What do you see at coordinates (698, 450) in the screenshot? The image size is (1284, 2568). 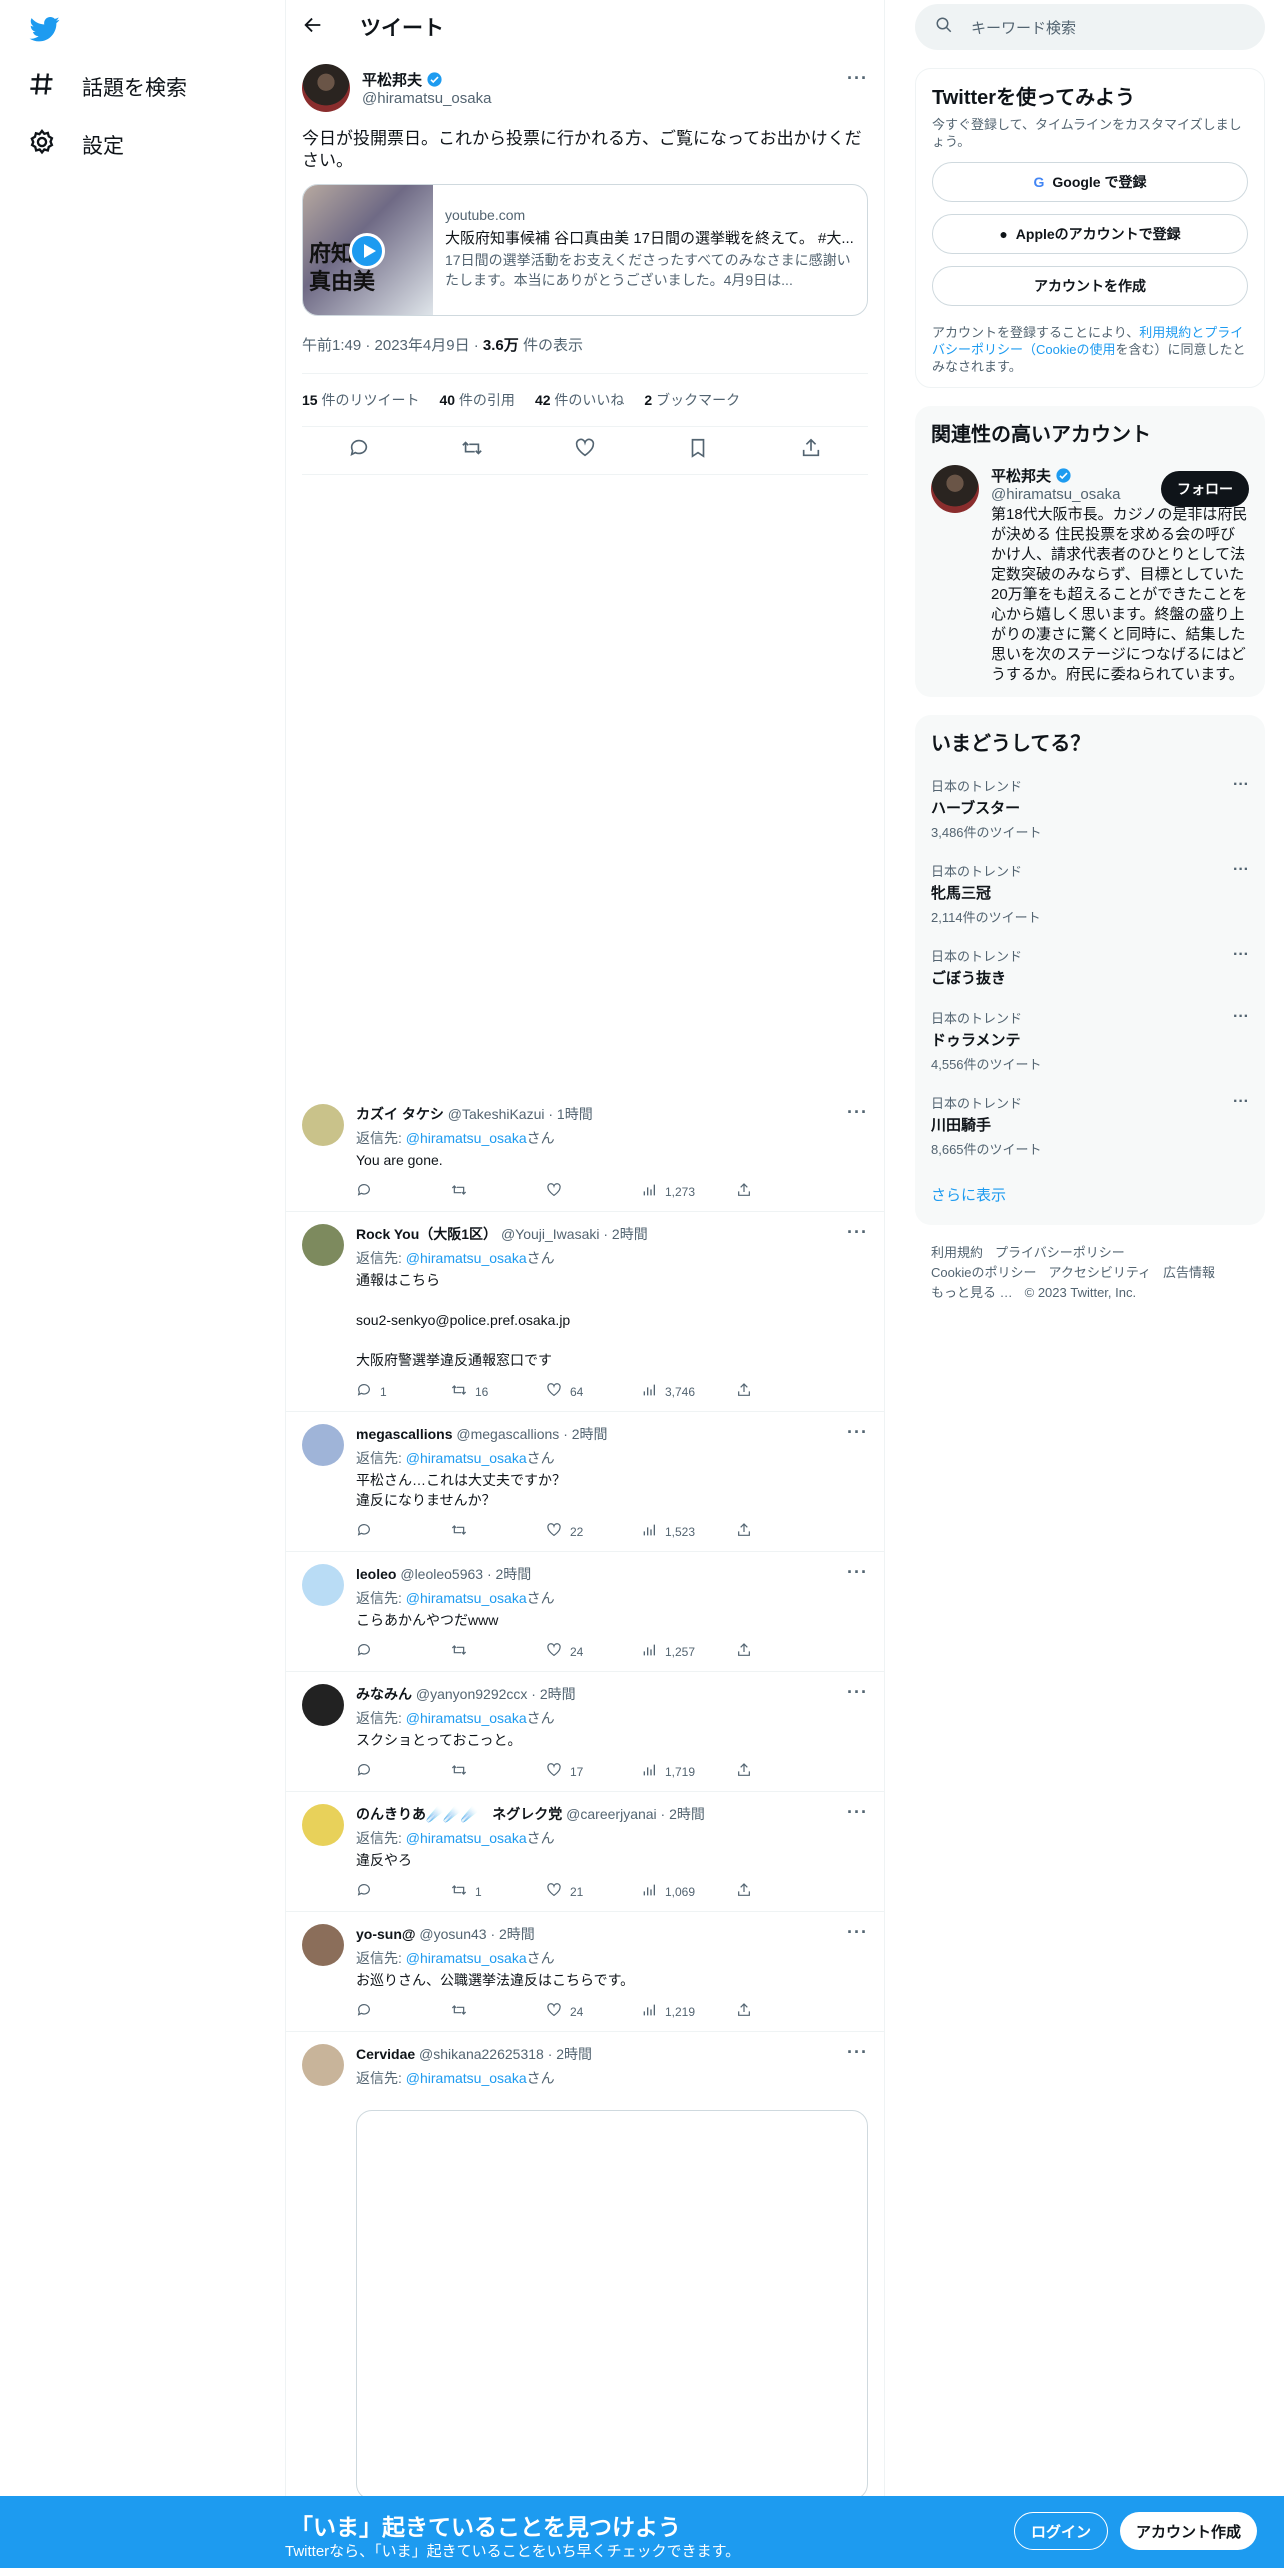 I see `bookmark-icon` at bounding box center [698, 450].